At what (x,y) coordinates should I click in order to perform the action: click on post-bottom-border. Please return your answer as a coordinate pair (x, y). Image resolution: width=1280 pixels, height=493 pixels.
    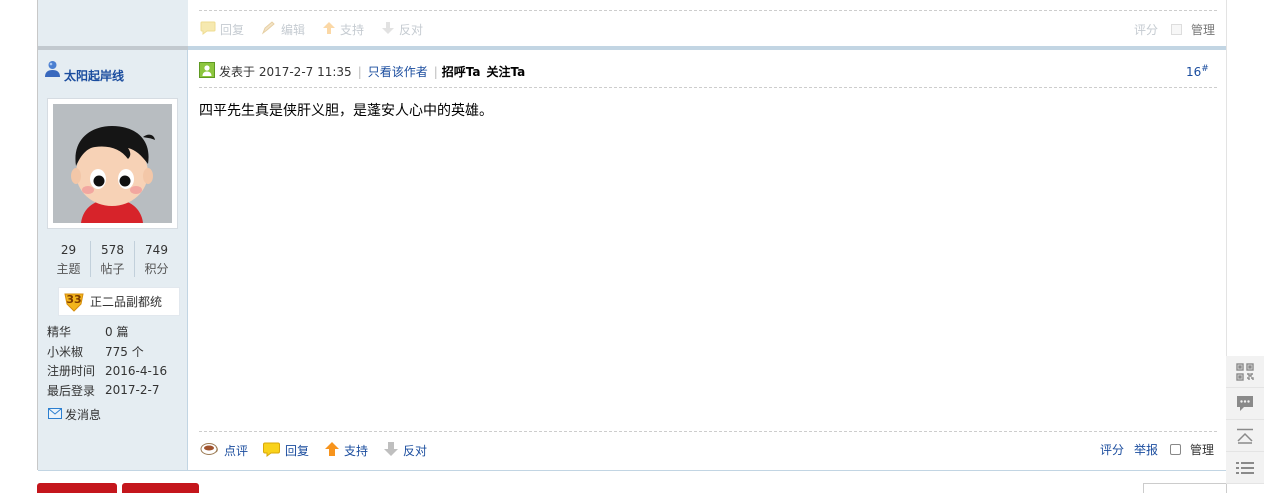
    Looking at the image, I should click on (632, 470).